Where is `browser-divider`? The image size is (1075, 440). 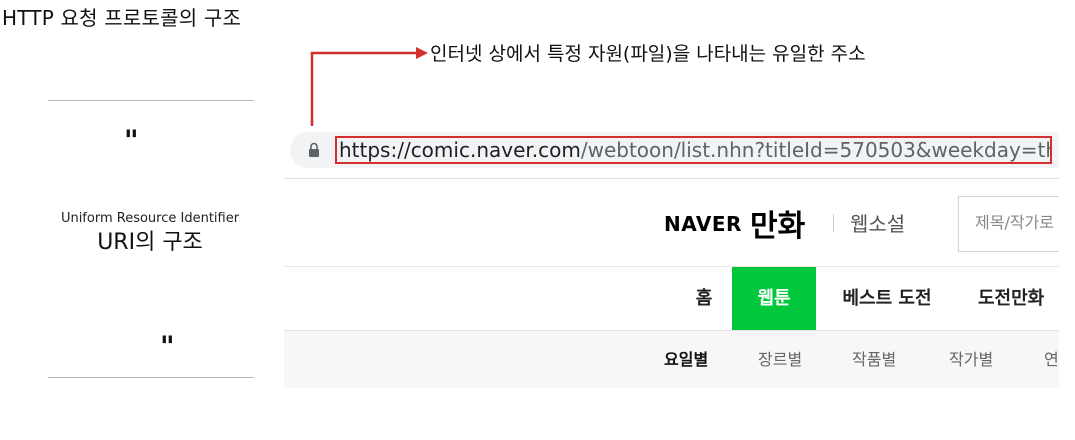 browser-divider is located at coordinates (671, 178).